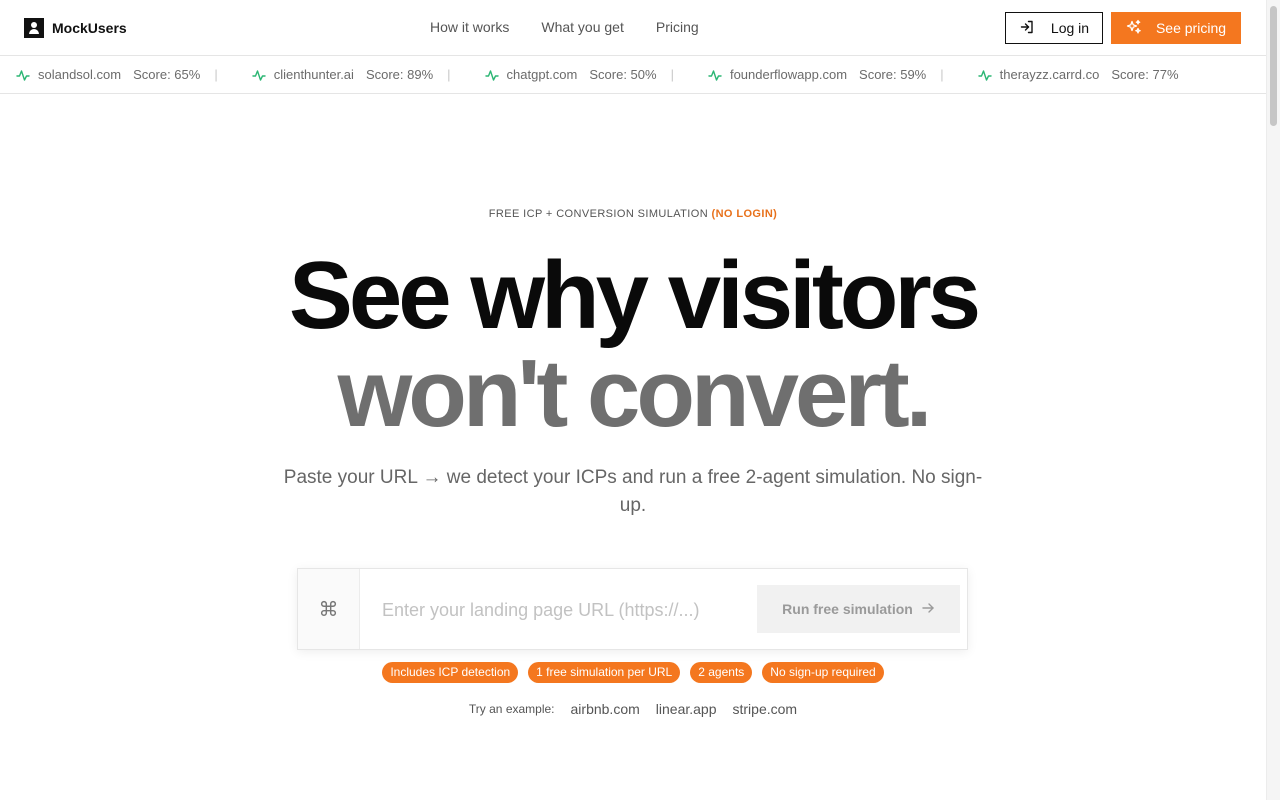 This screenshot has width=1280, height=800. What do you see at coordinates (928, 609) in the screenshot?
I see `arrow-right-icon` at bounding box center [928, 609].